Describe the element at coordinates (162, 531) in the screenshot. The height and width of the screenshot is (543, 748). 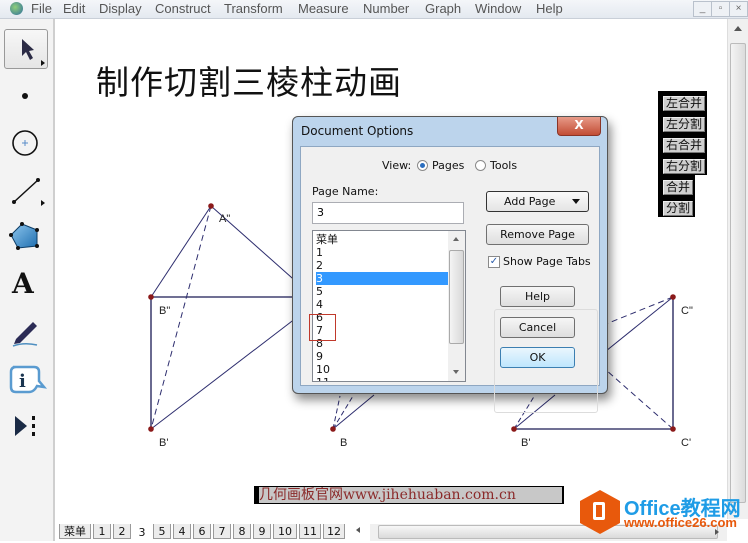
I see `page-tab-5: 5` at that location.